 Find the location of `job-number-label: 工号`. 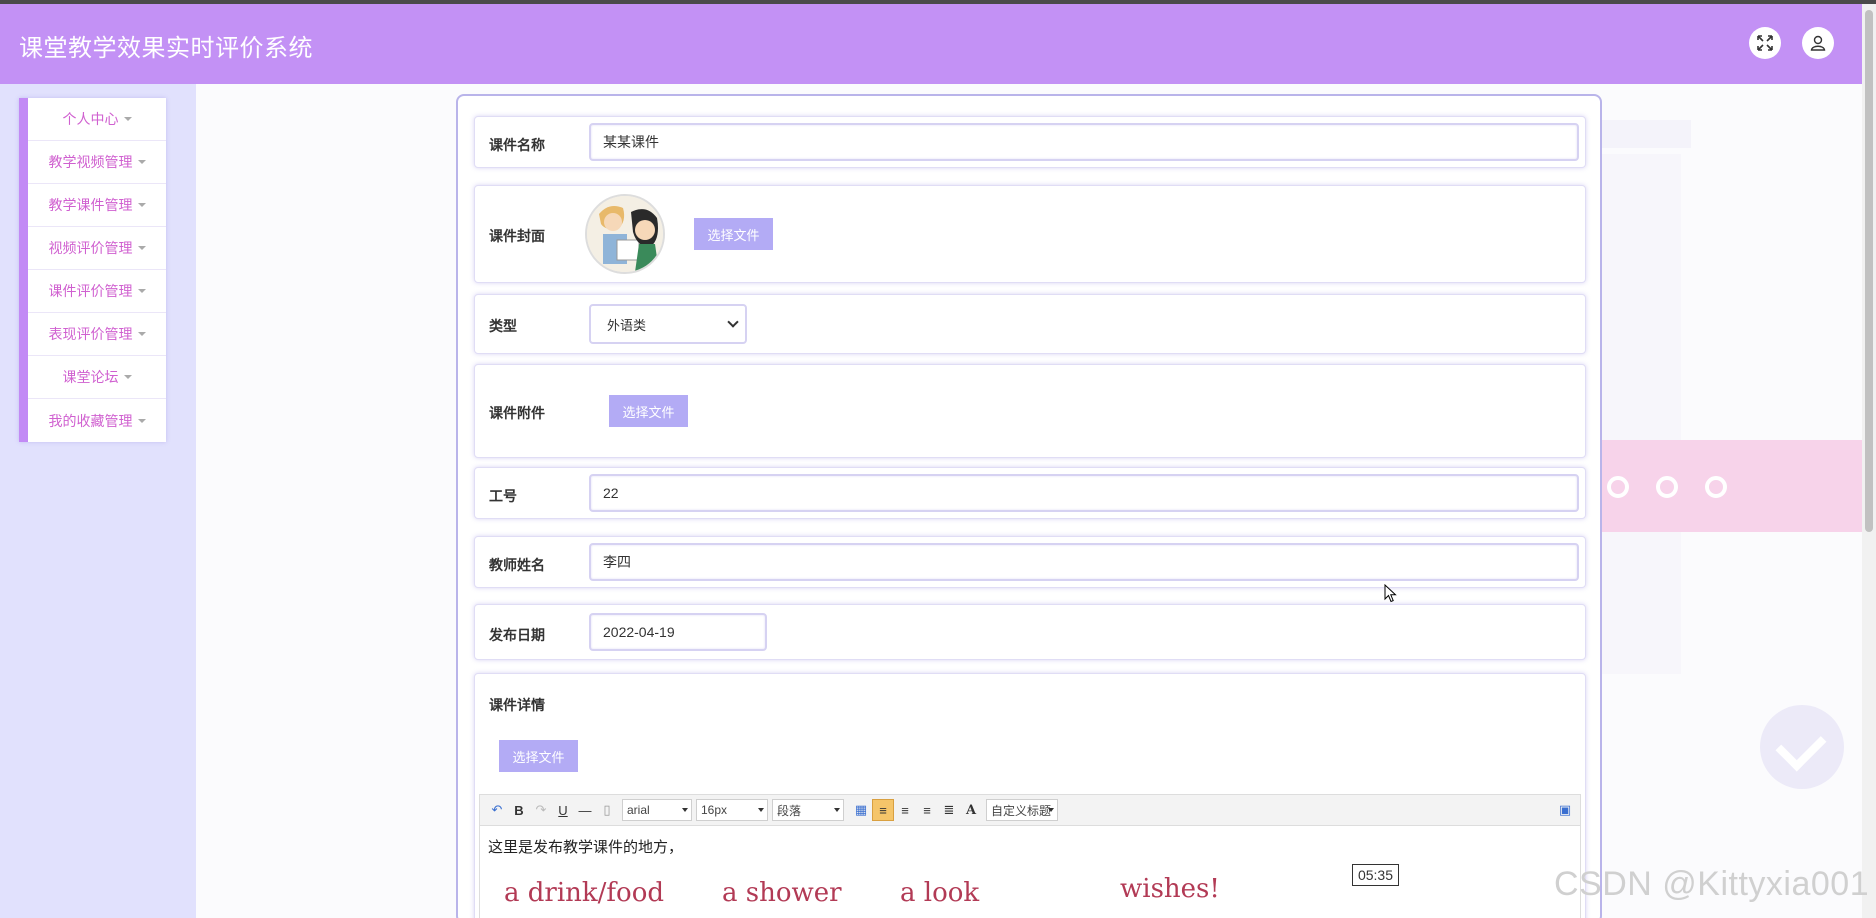

job-number-label: 工号 is located at coordinates (503, 496).